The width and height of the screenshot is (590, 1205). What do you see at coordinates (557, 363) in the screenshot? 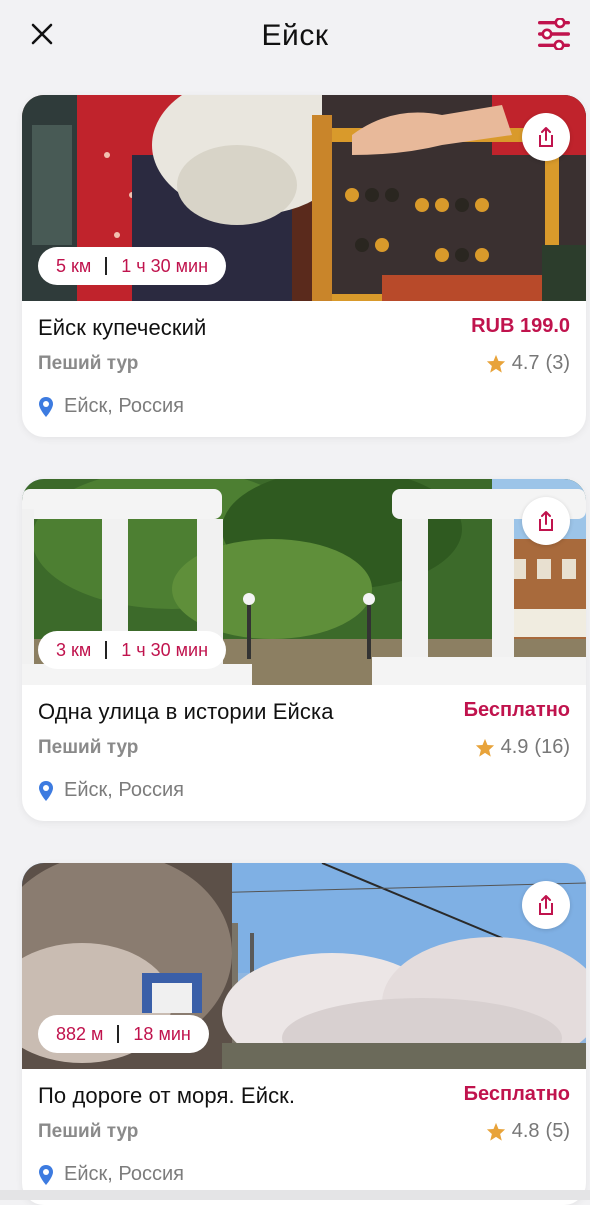
I see `rating-count: (3)` at bounding box center [557, 363].